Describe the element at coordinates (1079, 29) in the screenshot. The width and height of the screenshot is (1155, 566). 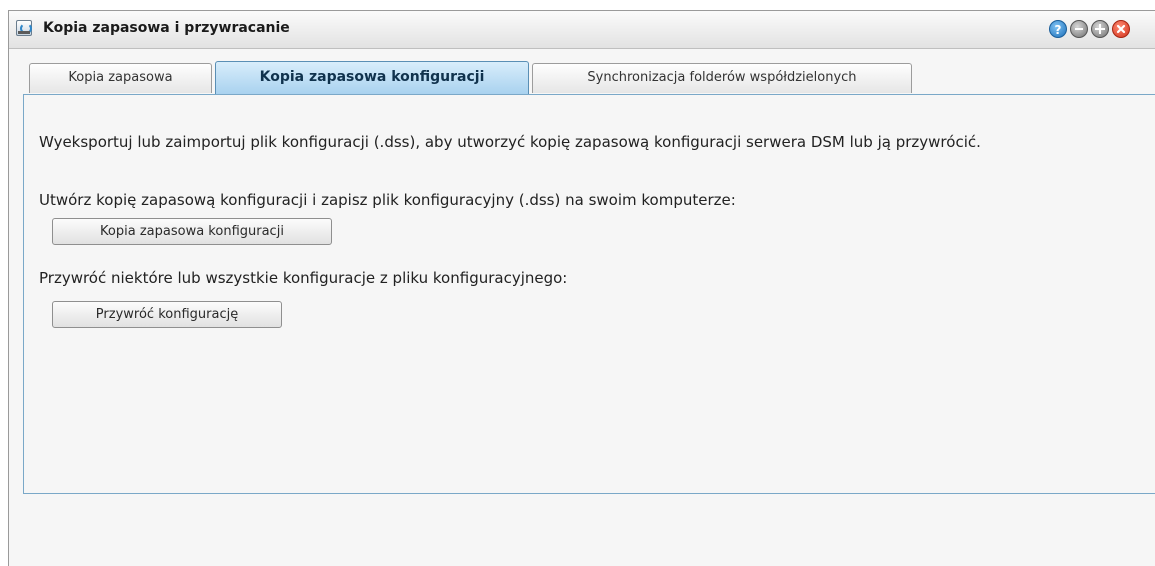
I see `minimize-icon` at that location.